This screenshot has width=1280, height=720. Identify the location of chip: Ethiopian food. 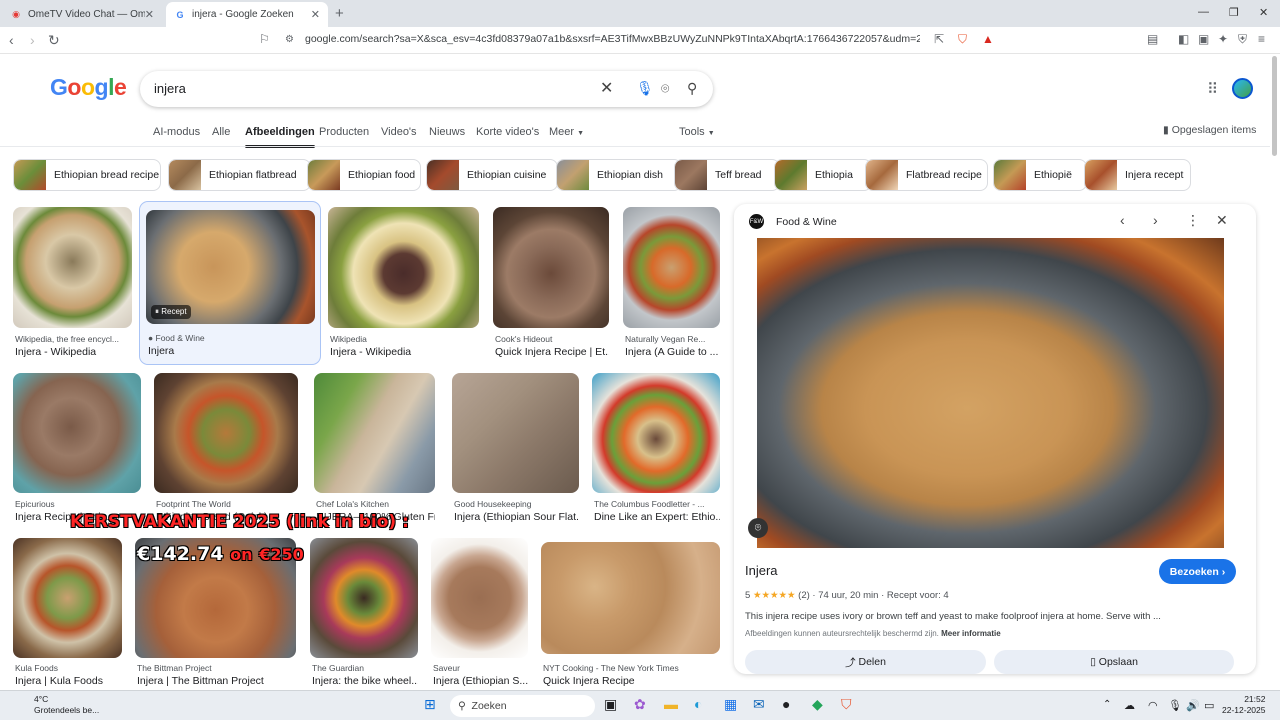
(364, 175).